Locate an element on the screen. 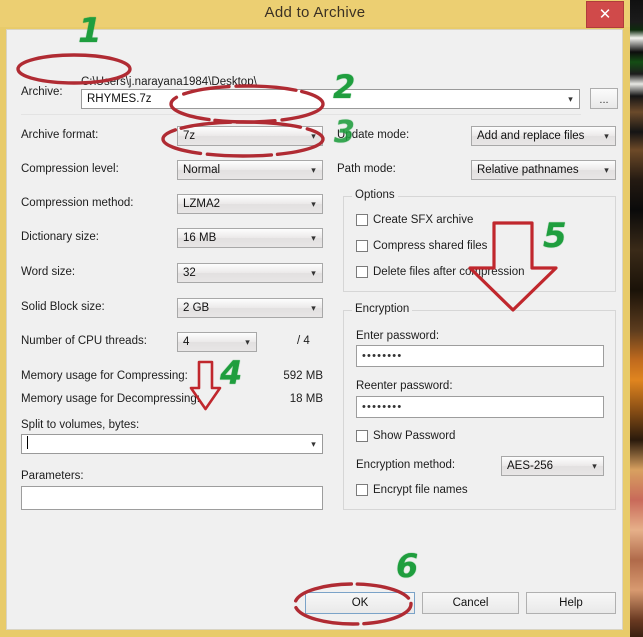 Image resolution: width=643 pixels, height=637 pixels. cpu-threads-total: / 4 is located at coordinates (303, 341).